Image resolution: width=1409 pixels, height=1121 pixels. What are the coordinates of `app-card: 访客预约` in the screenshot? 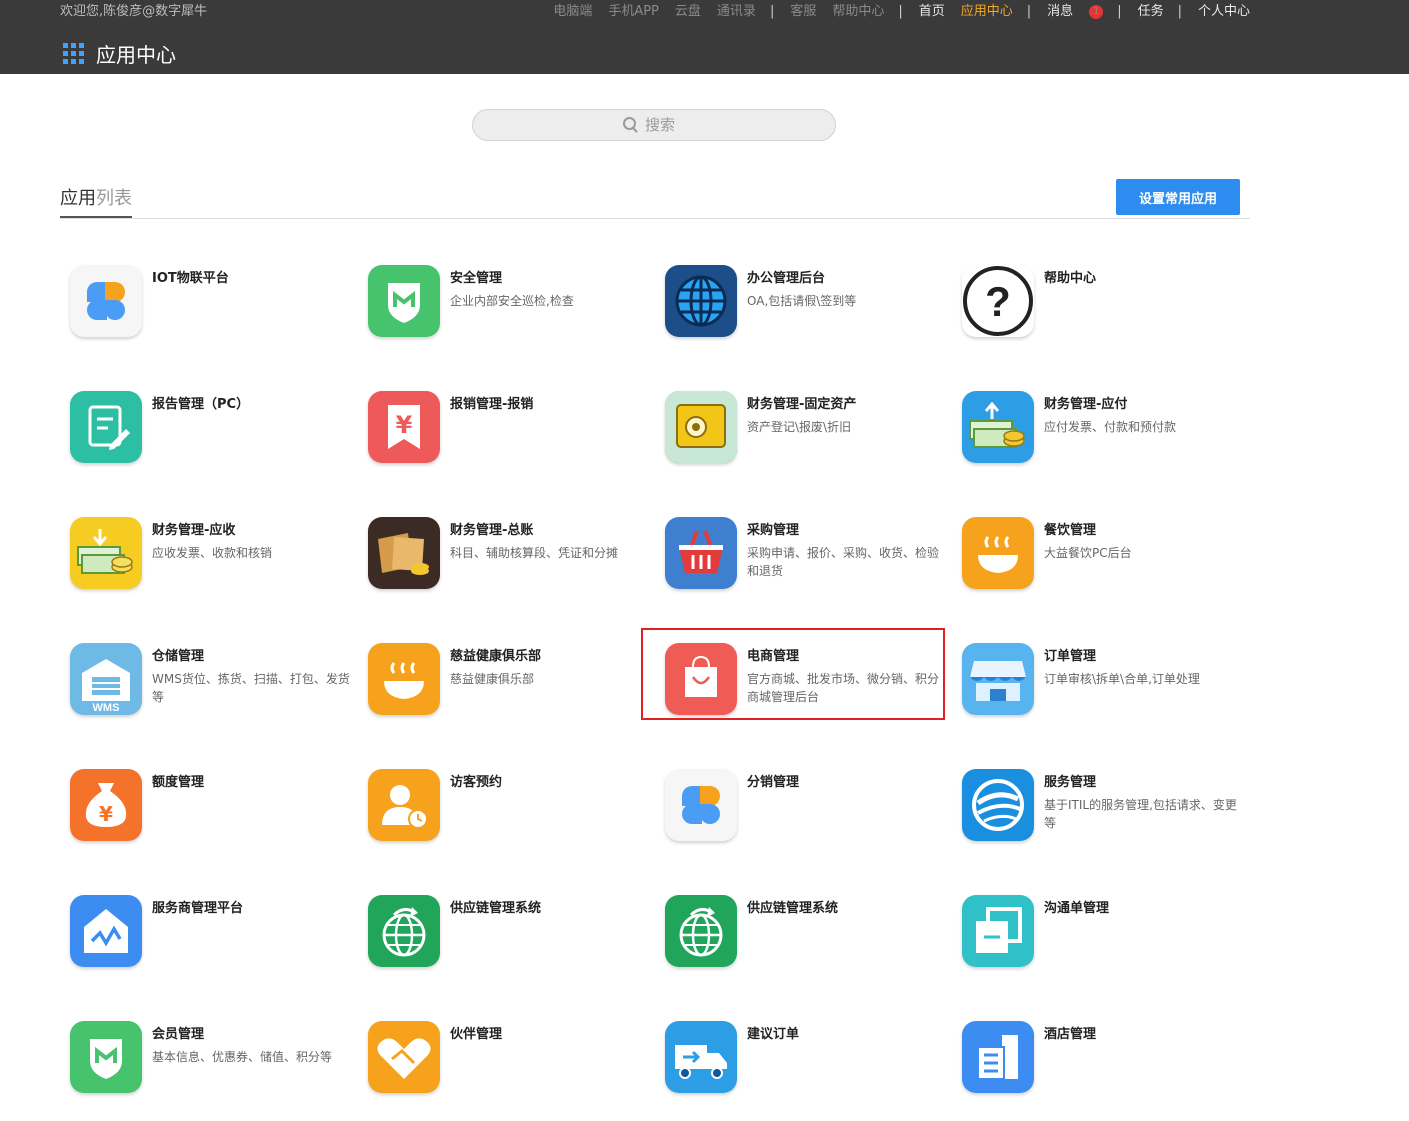 It's located at (506, 819).